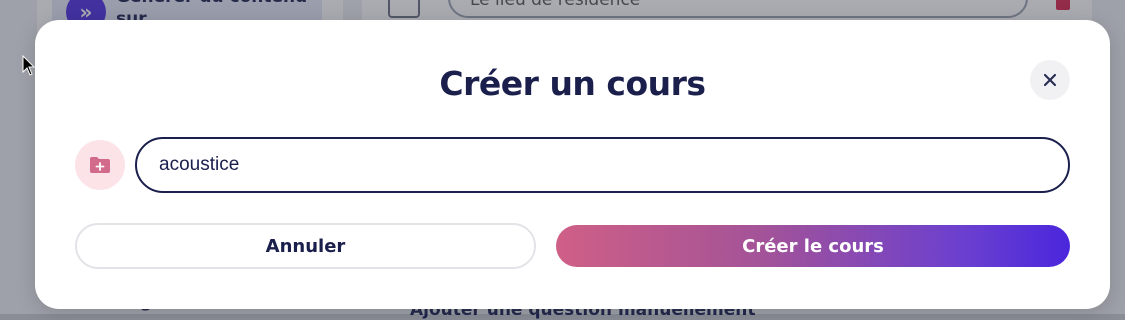  What do you see at coordinates (813, 246) in the screenshot?
I see `create-course-button: Créer le cours` at bounding box center [813, 246].